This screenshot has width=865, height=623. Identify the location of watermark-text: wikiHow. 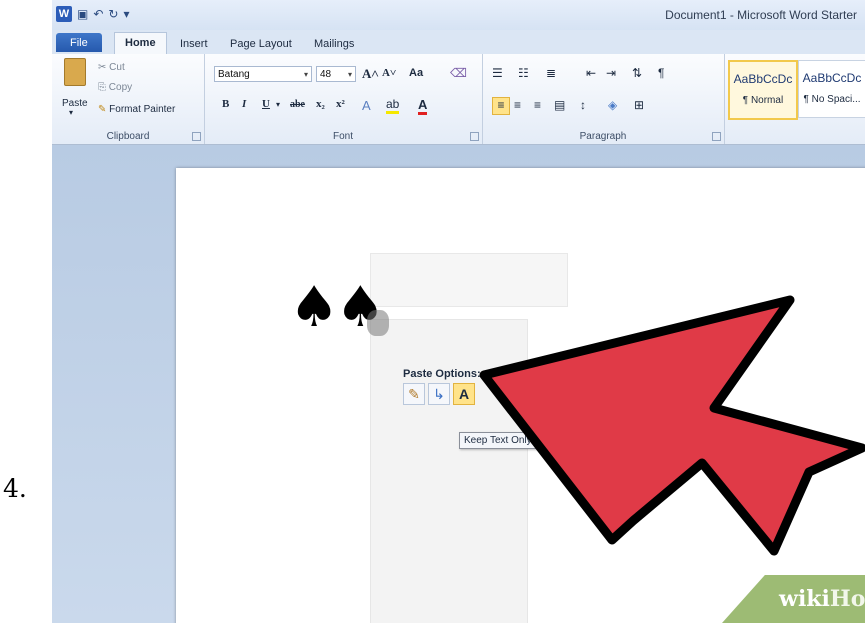
(822, 599).